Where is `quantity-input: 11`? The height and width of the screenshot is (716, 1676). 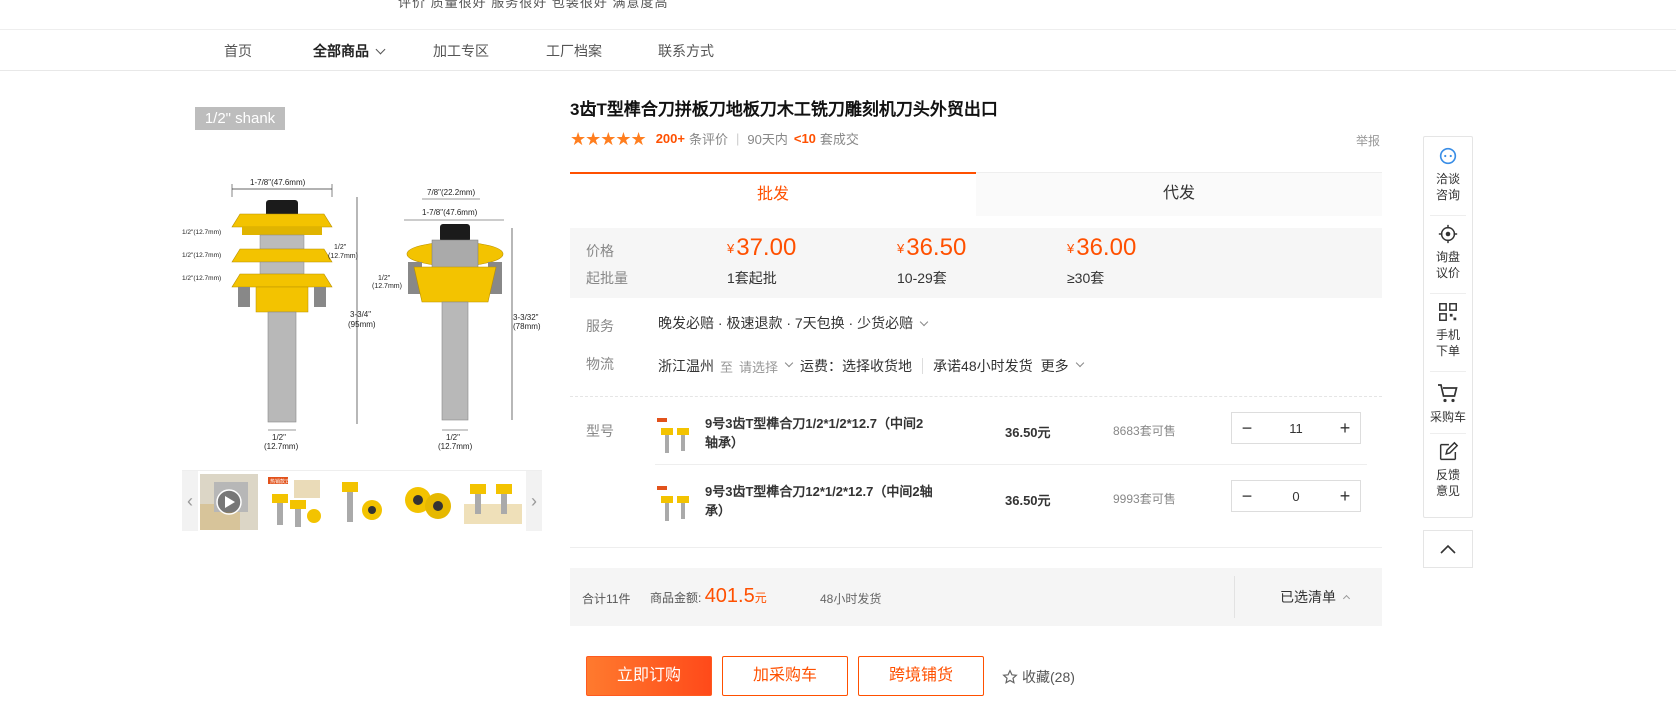
quantity-input: 11 is located at coordinates (1296, 428).